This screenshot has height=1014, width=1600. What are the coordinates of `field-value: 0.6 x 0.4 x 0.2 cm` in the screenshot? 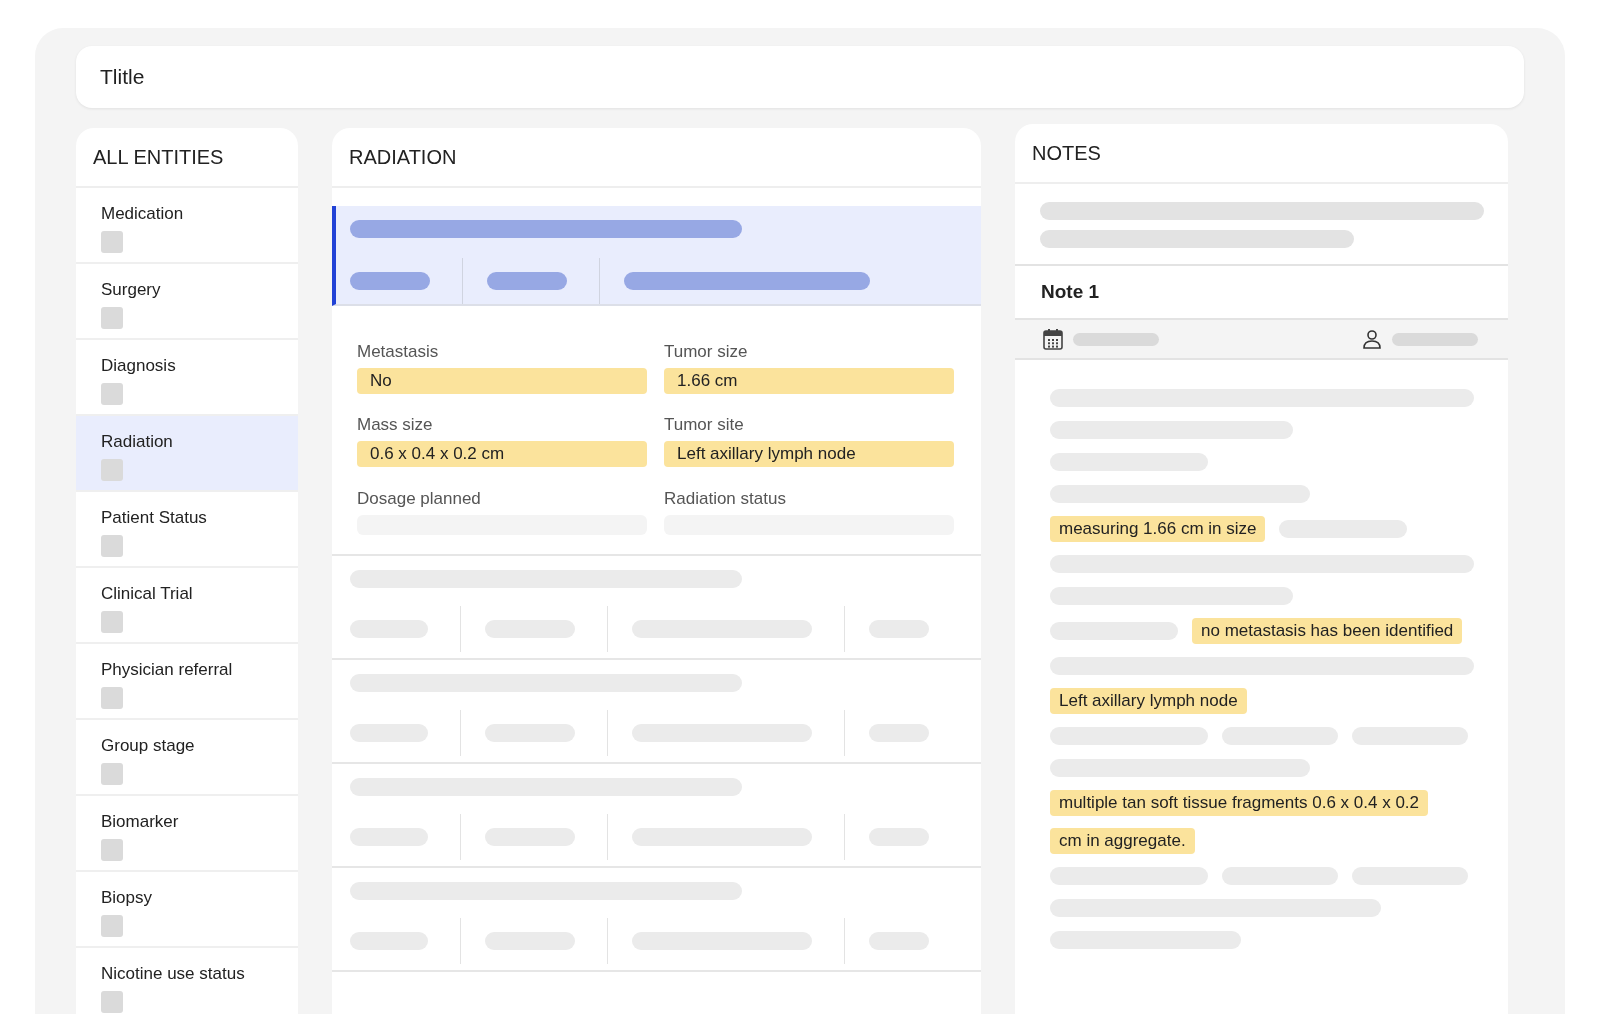 It's located at (502, 454).